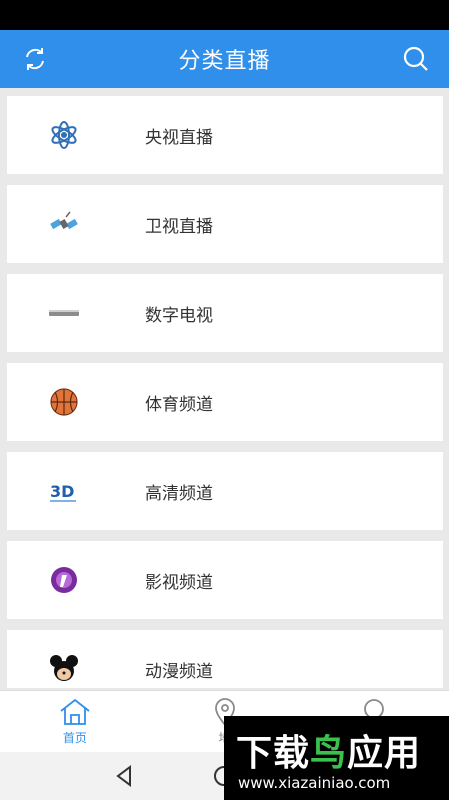 The width and height of the screenshot is (449, 800). I want to click on category-item: 央视直播, so click(225, 135).